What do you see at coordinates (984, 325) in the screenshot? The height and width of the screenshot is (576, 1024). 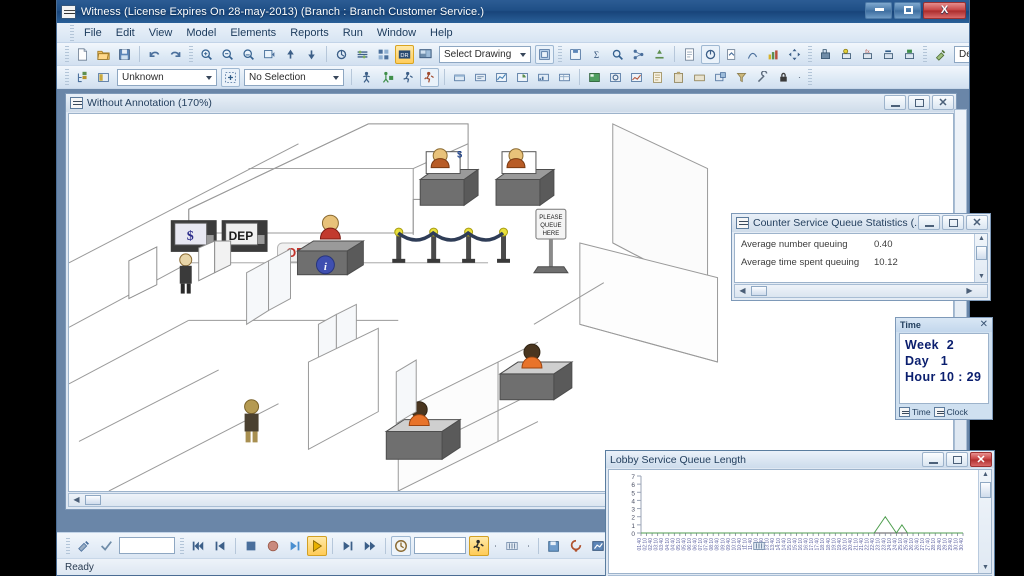 I see `time-close-icon: ✕` at bounding box center [984, 325].